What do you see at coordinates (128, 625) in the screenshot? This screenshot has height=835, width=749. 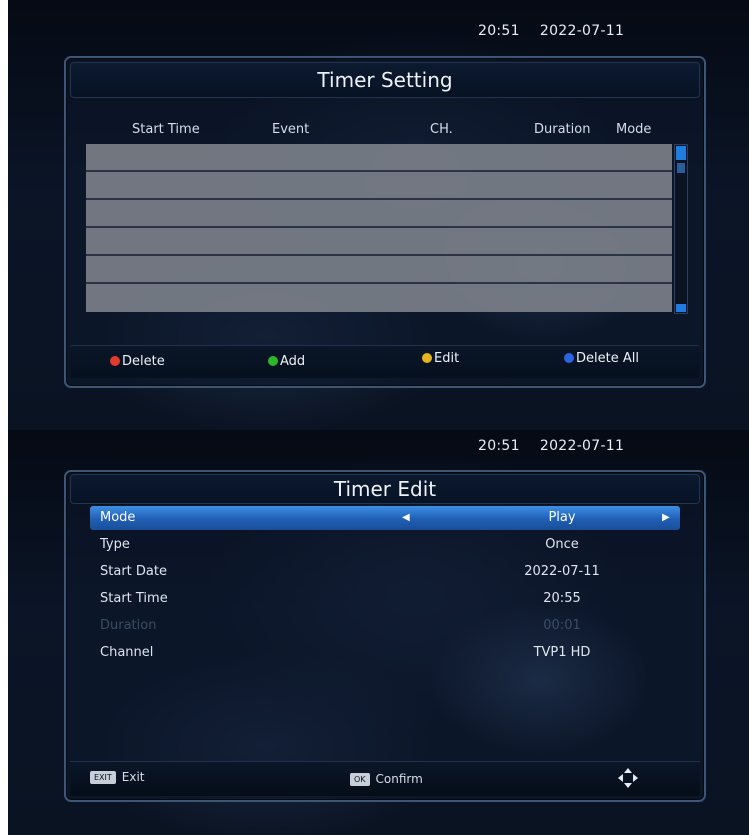 I see `duration-label: Duration` at bounding box center [128, 625].